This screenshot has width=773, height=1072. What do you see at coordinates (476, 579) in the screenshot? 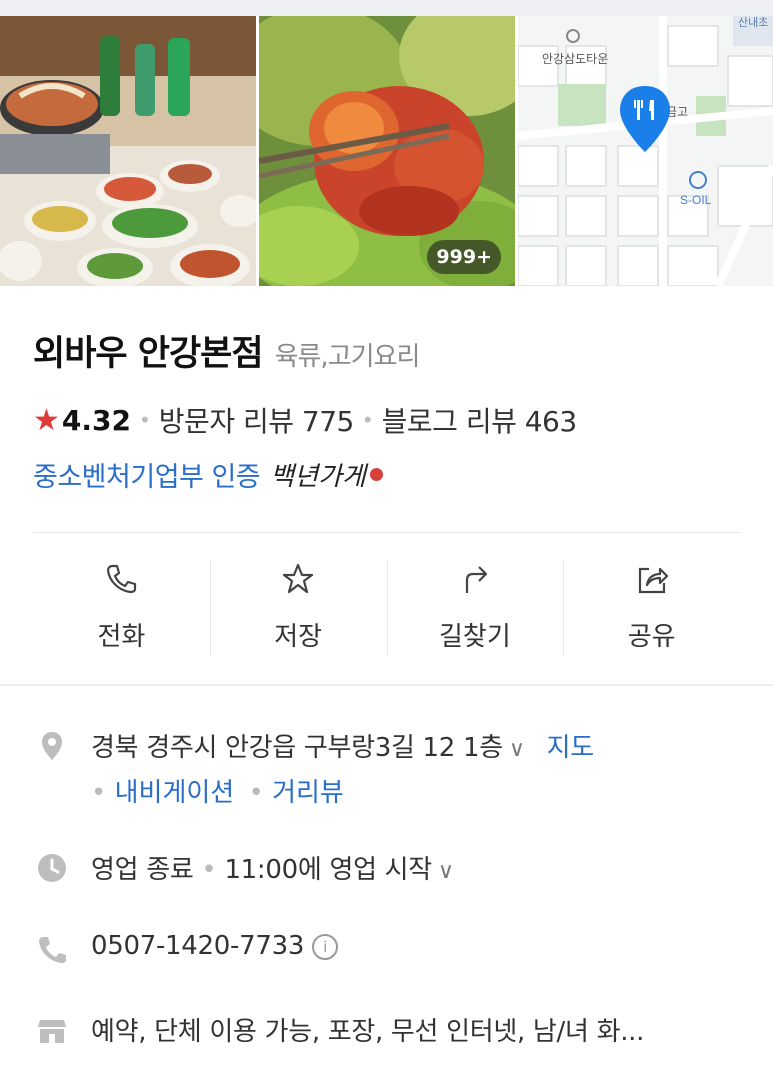
I see `directions-icon` at bounding box center [476, 579].